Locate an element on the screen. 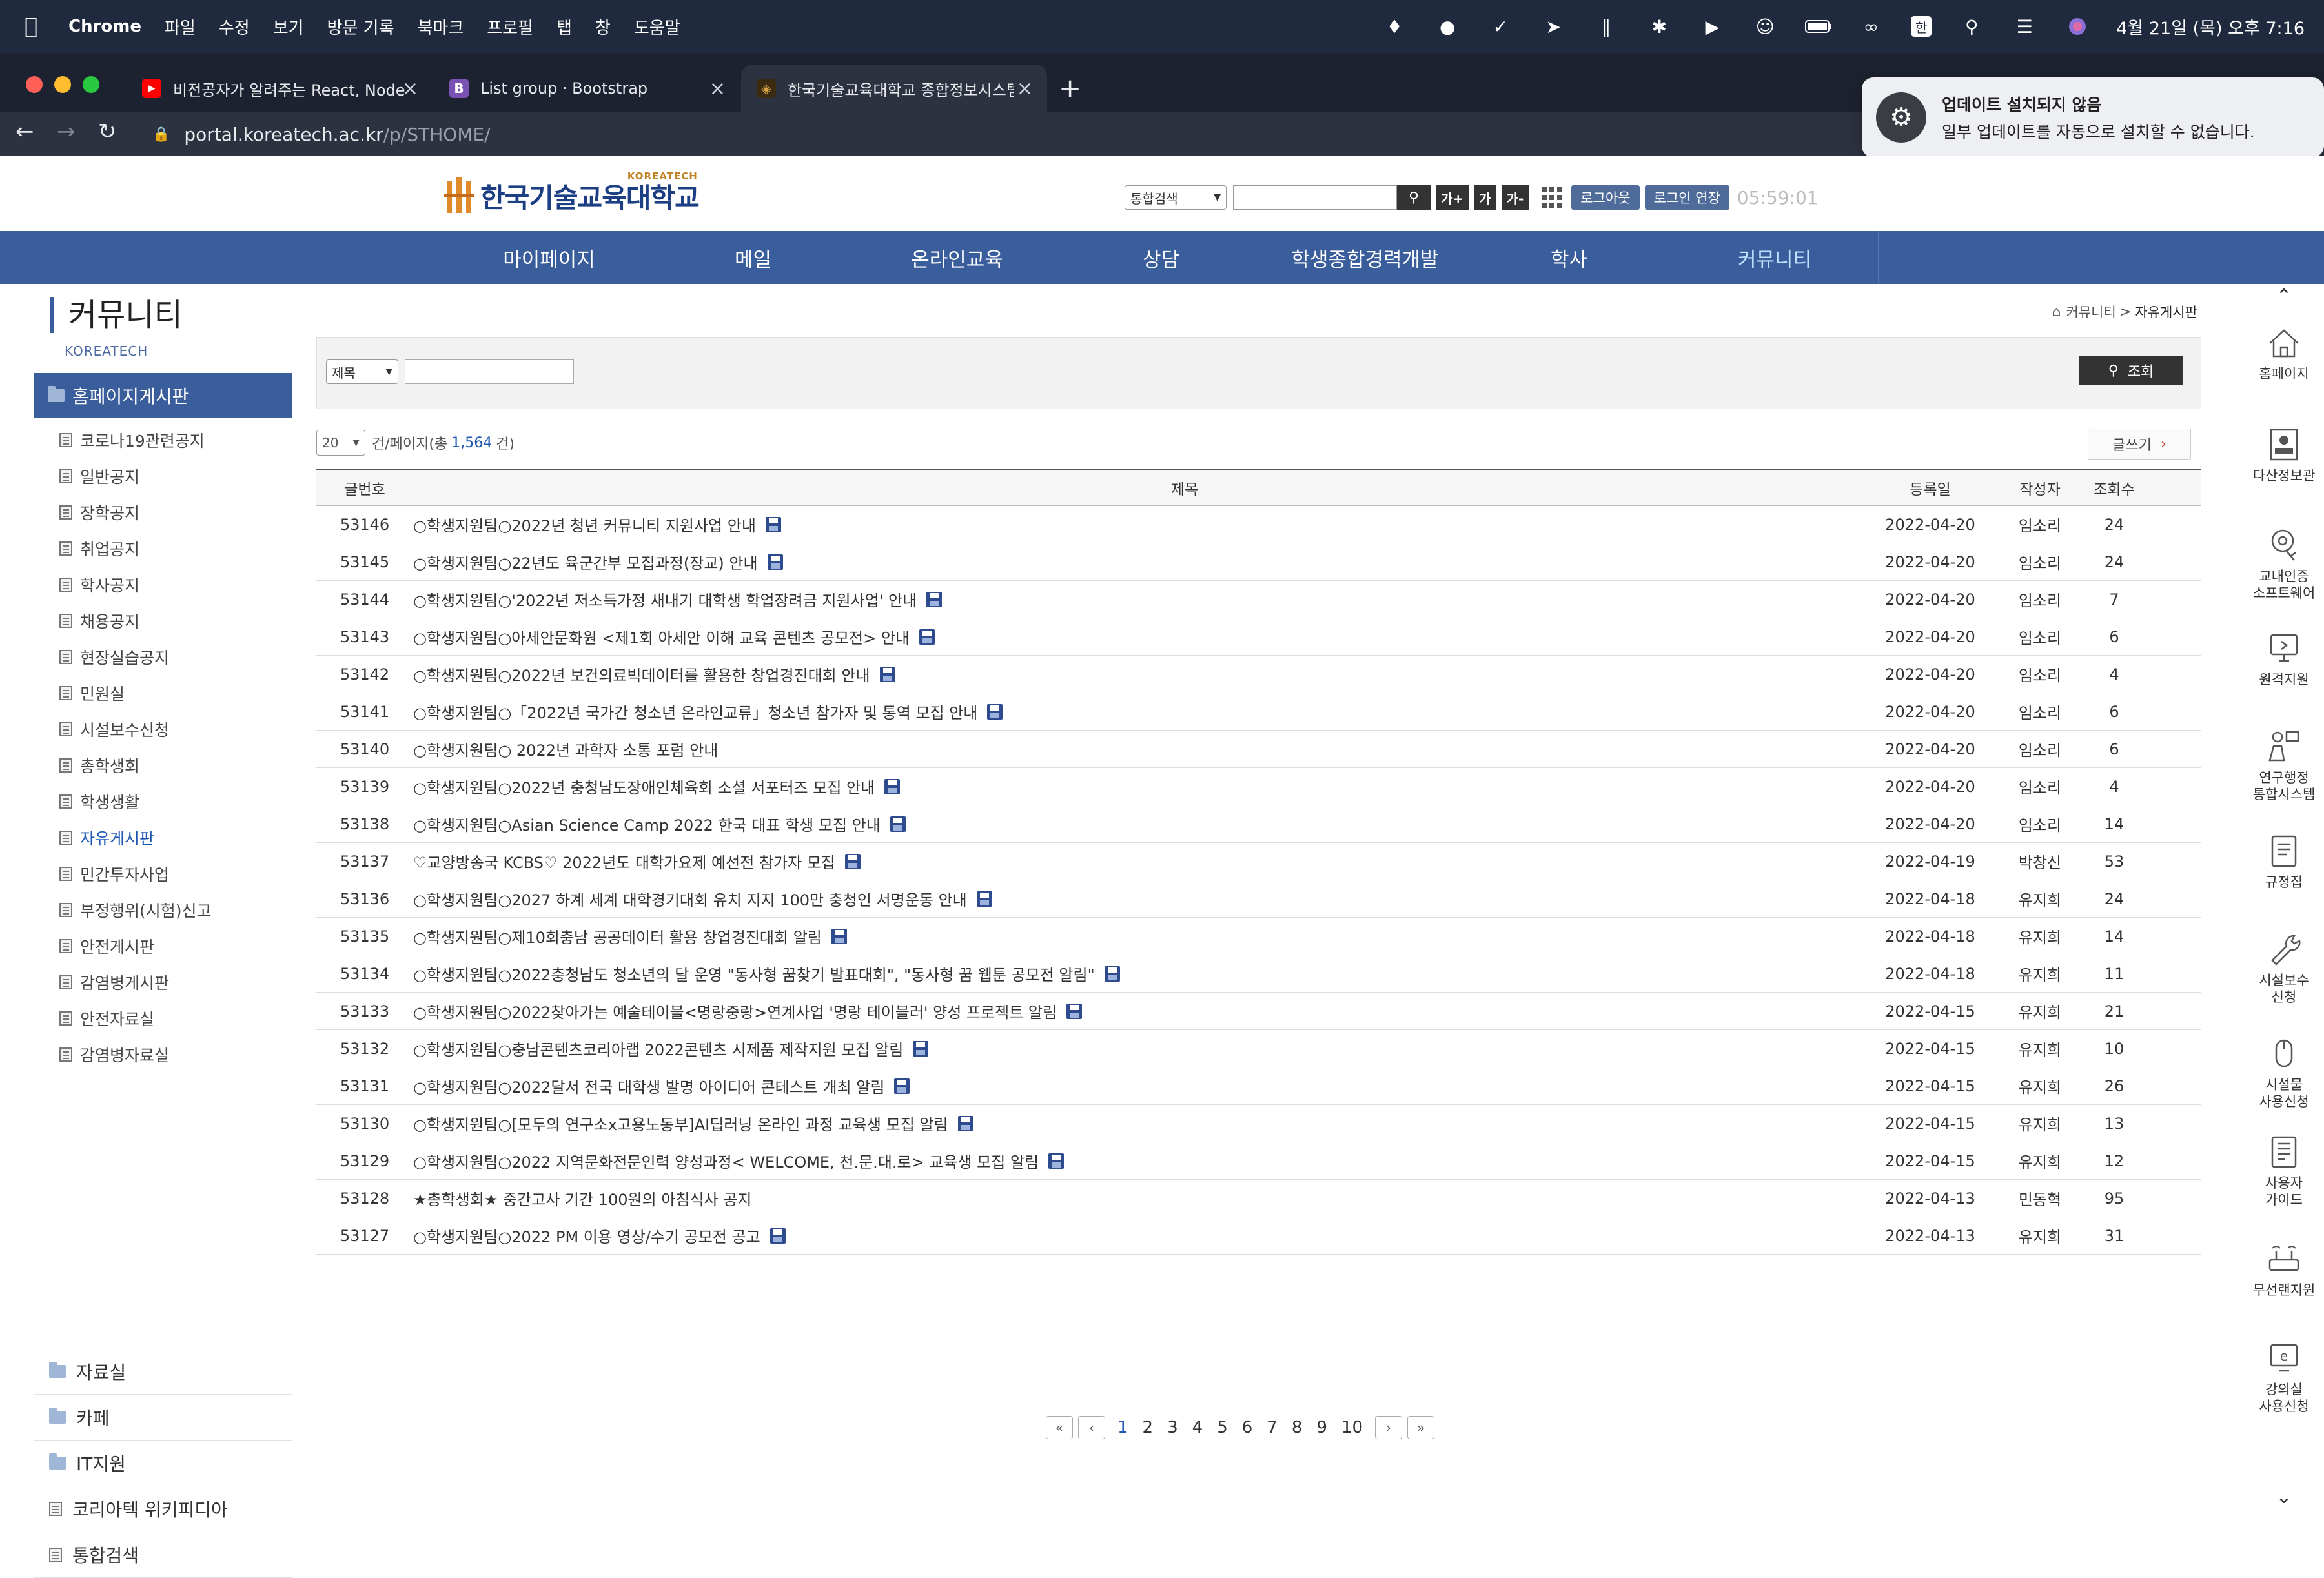 The height and width of the screenshot is (1578, 2324). next-page-icon: › is located at coordinates (1389, 1427).